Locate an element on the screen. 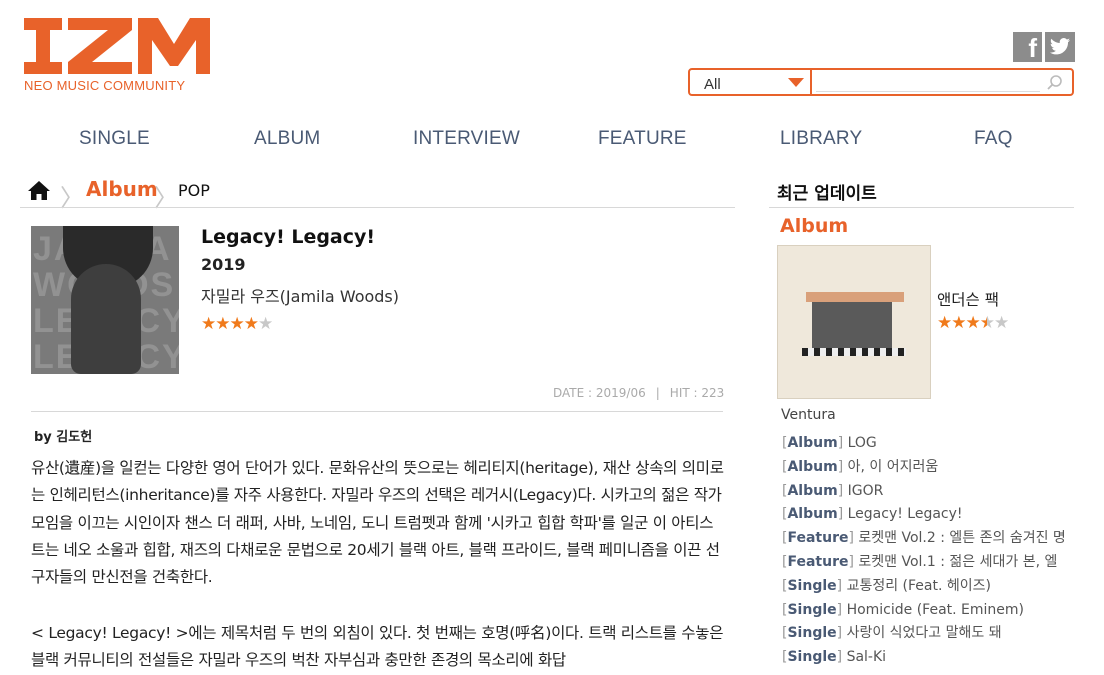 The width and height of the screenshot is (1104, 675). list-item: [Feature] 로켓맨 Vol.2 : 엘튼 존의 숨겨진 명 is located at coordinates (927, 539).